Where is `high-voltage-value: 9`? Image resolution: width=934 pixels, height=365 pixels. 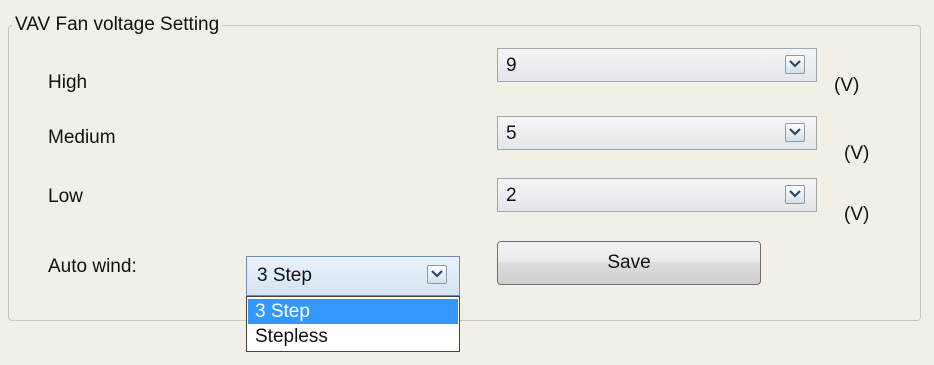
high-voltage-value: 9 is located at coordinates (511, 65).